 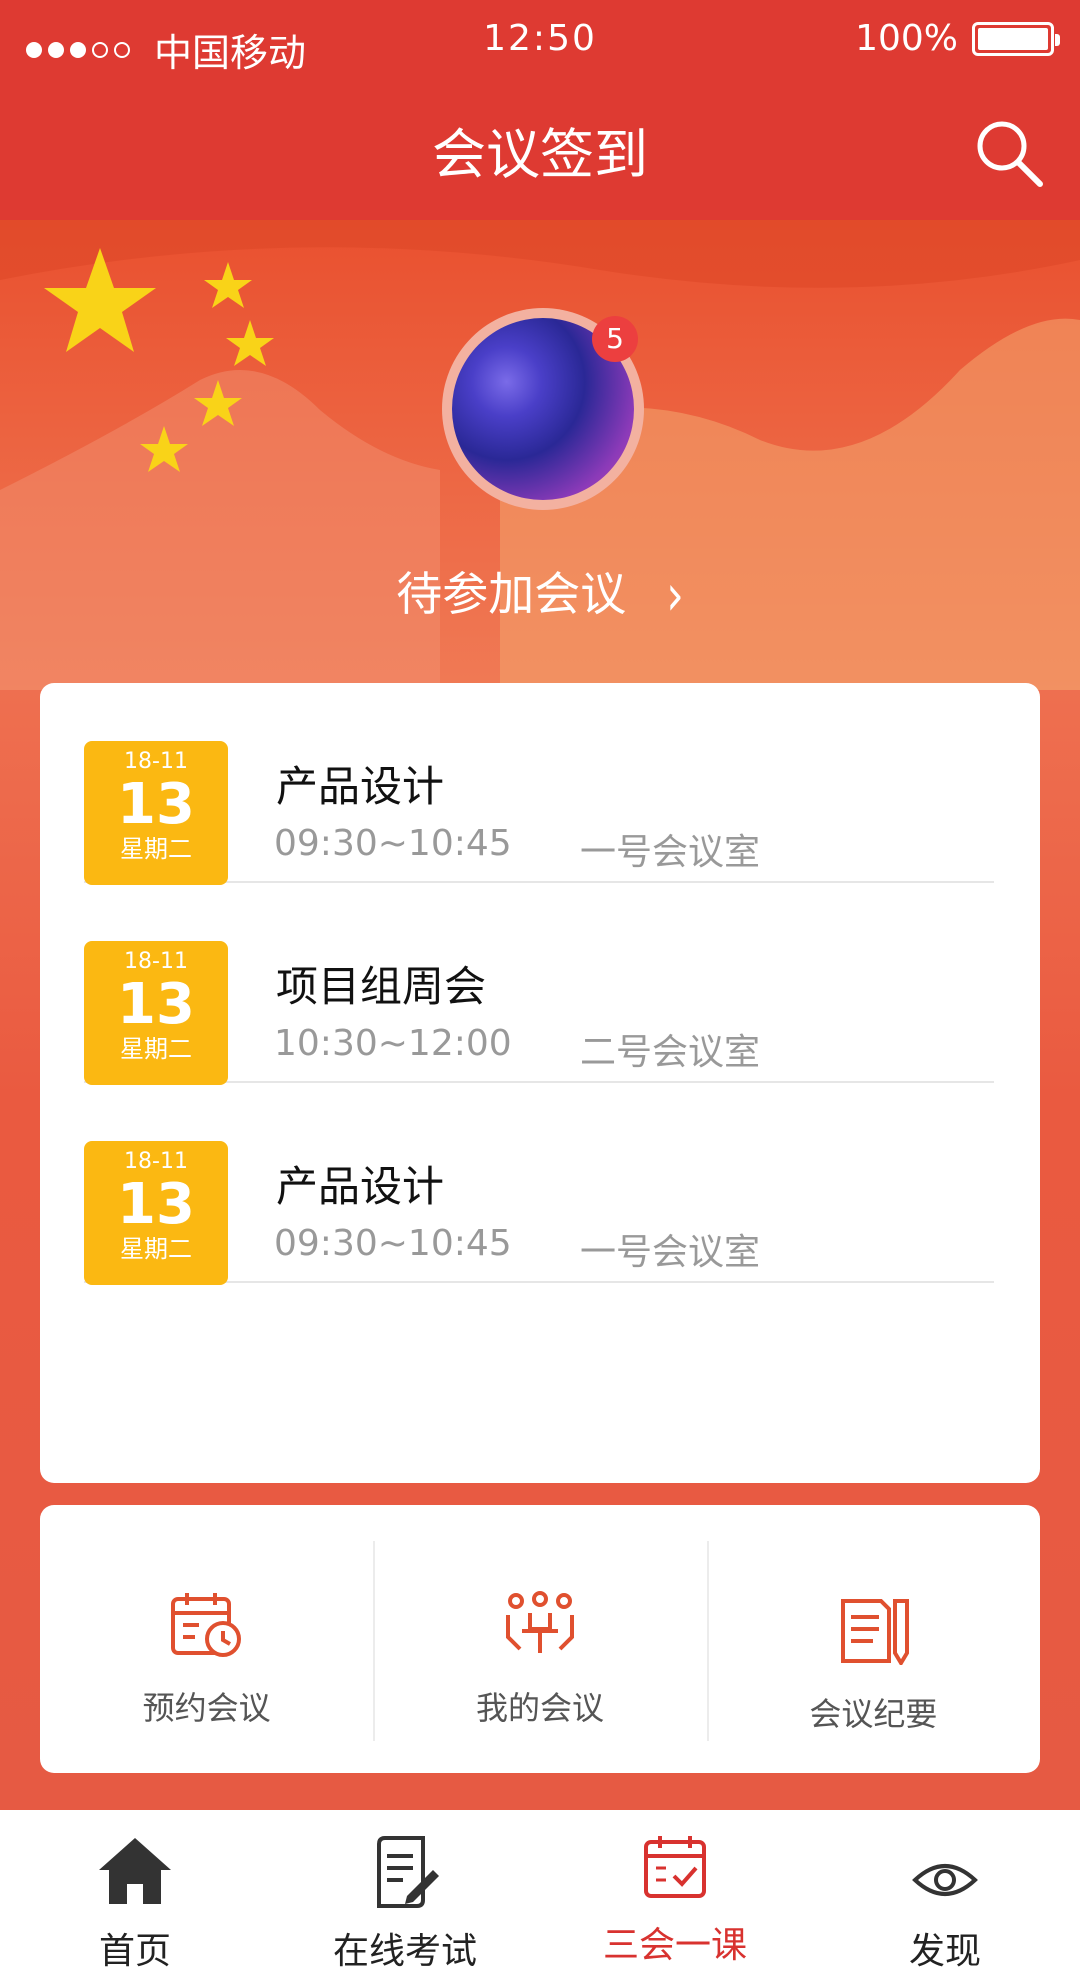 What do you see at coordinates (875, 1632) in the screenshot?
I see `notes-pencil-icon` at bounding box center [875, 1632].